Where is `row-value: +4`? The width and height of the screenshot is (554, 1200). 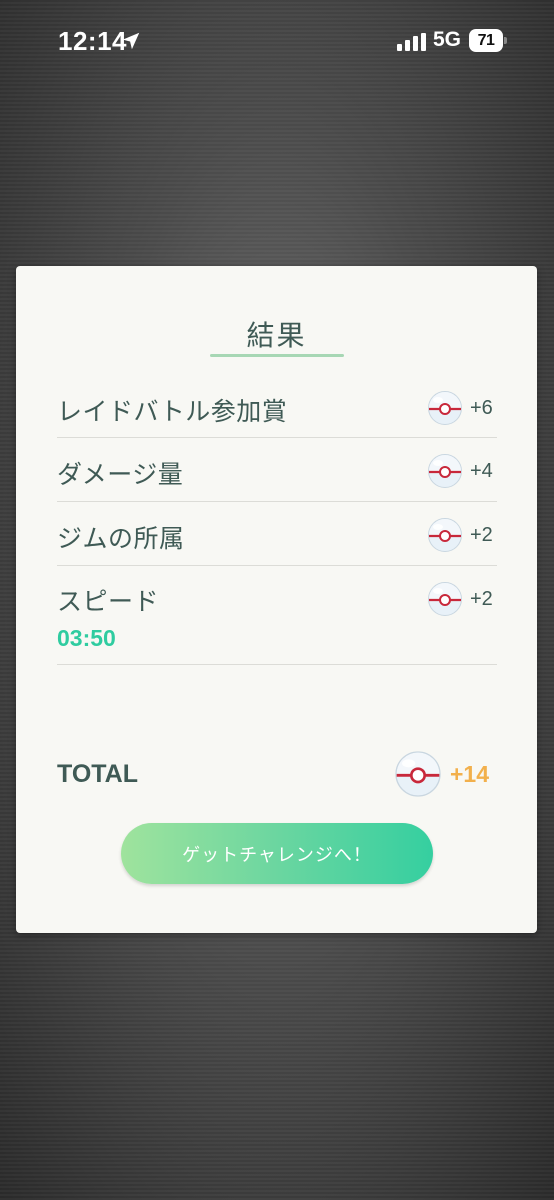 row-value: +4 is located at coordinates (481, 471).